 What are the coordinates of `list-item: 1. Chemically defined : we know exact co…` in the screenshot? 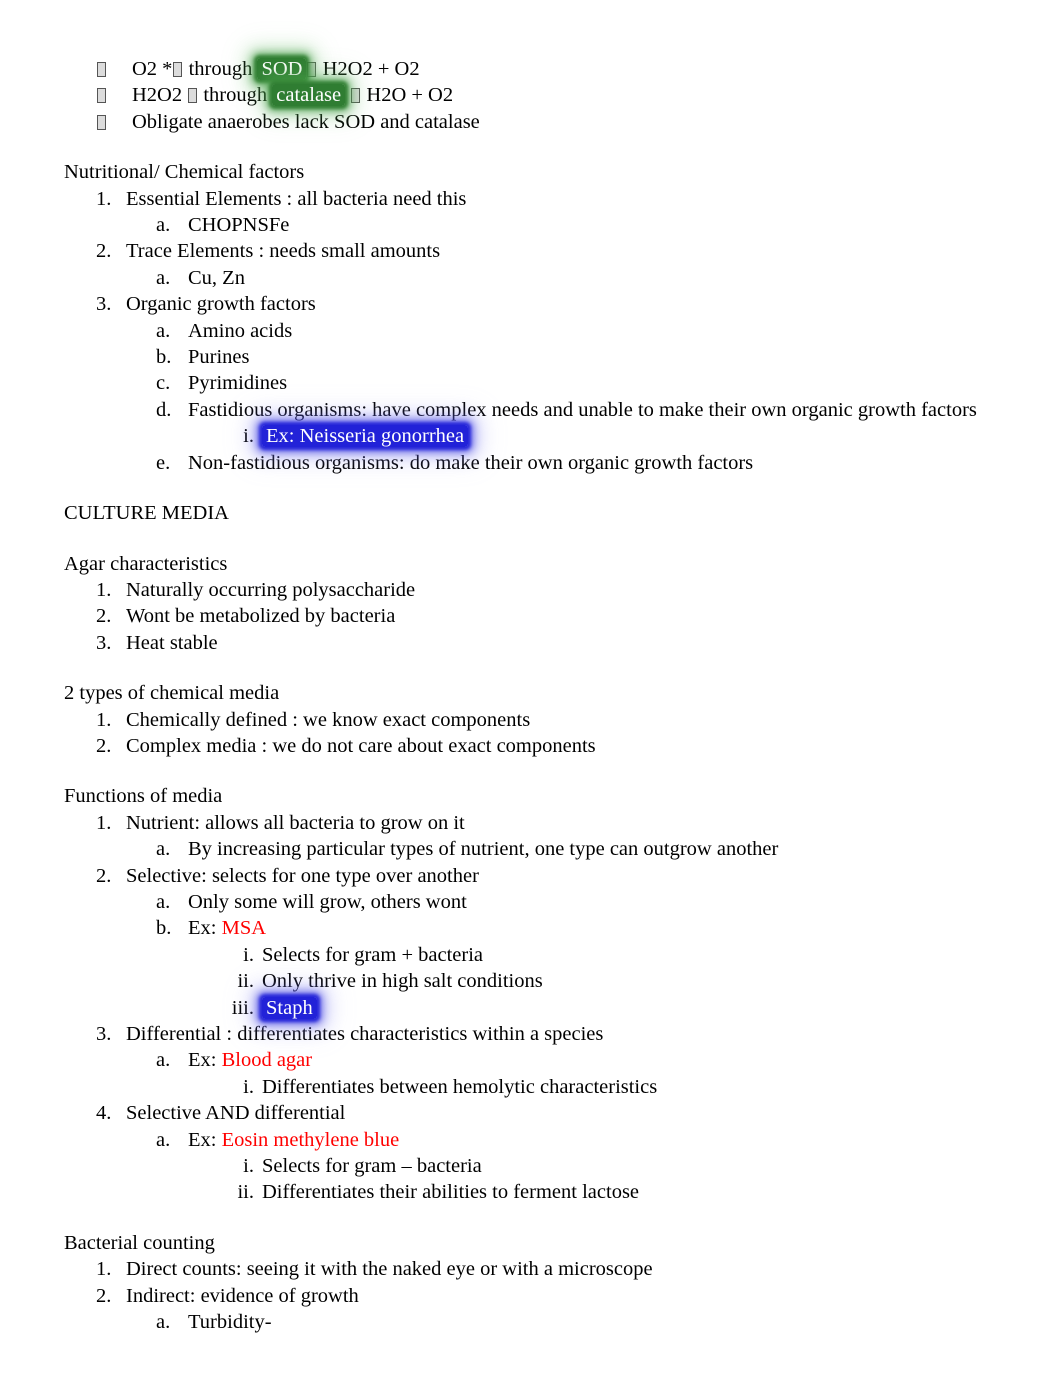 It's located at (547, 720).